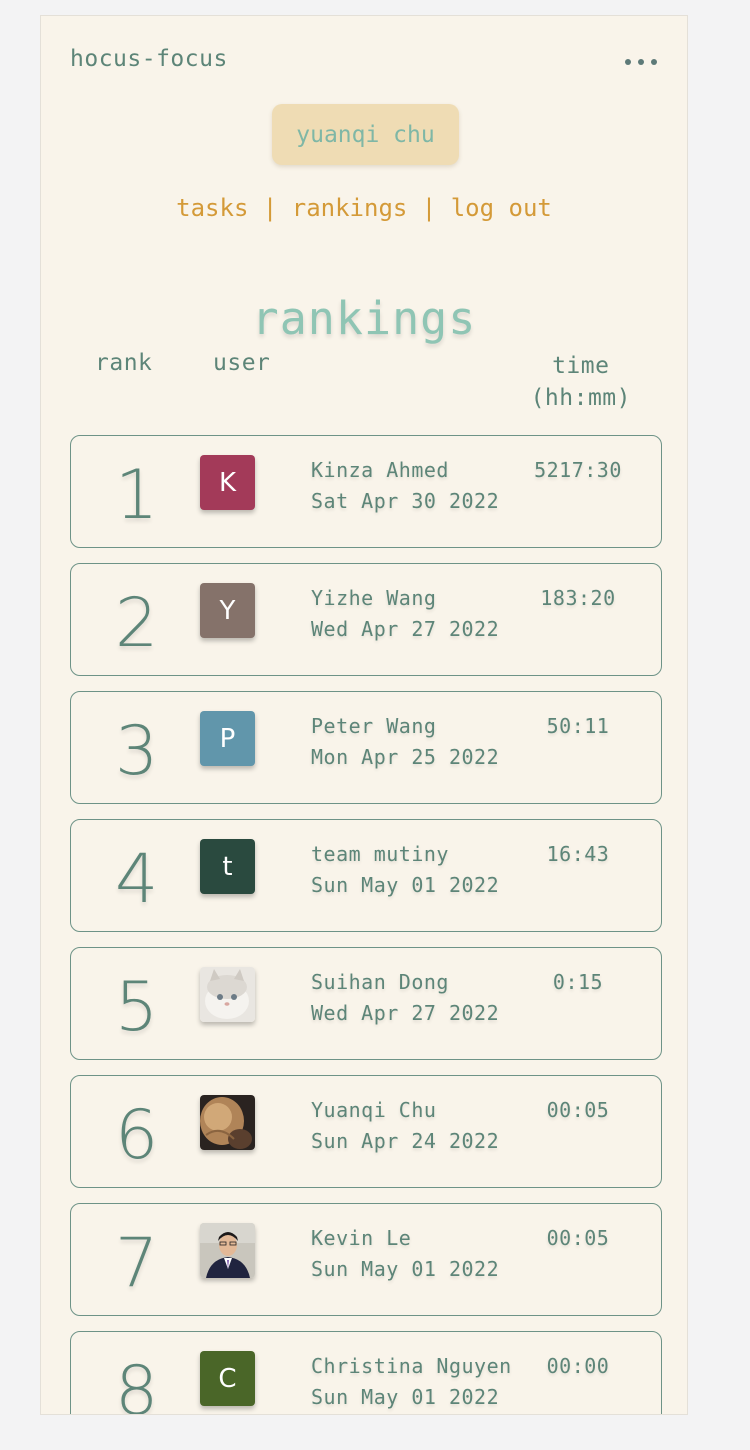 The image size is (750, 1450). What do you see at coordinates (501, 208) in the screenshot?
I see `nav-logout-link: log out` at bounding box center [501, 208].